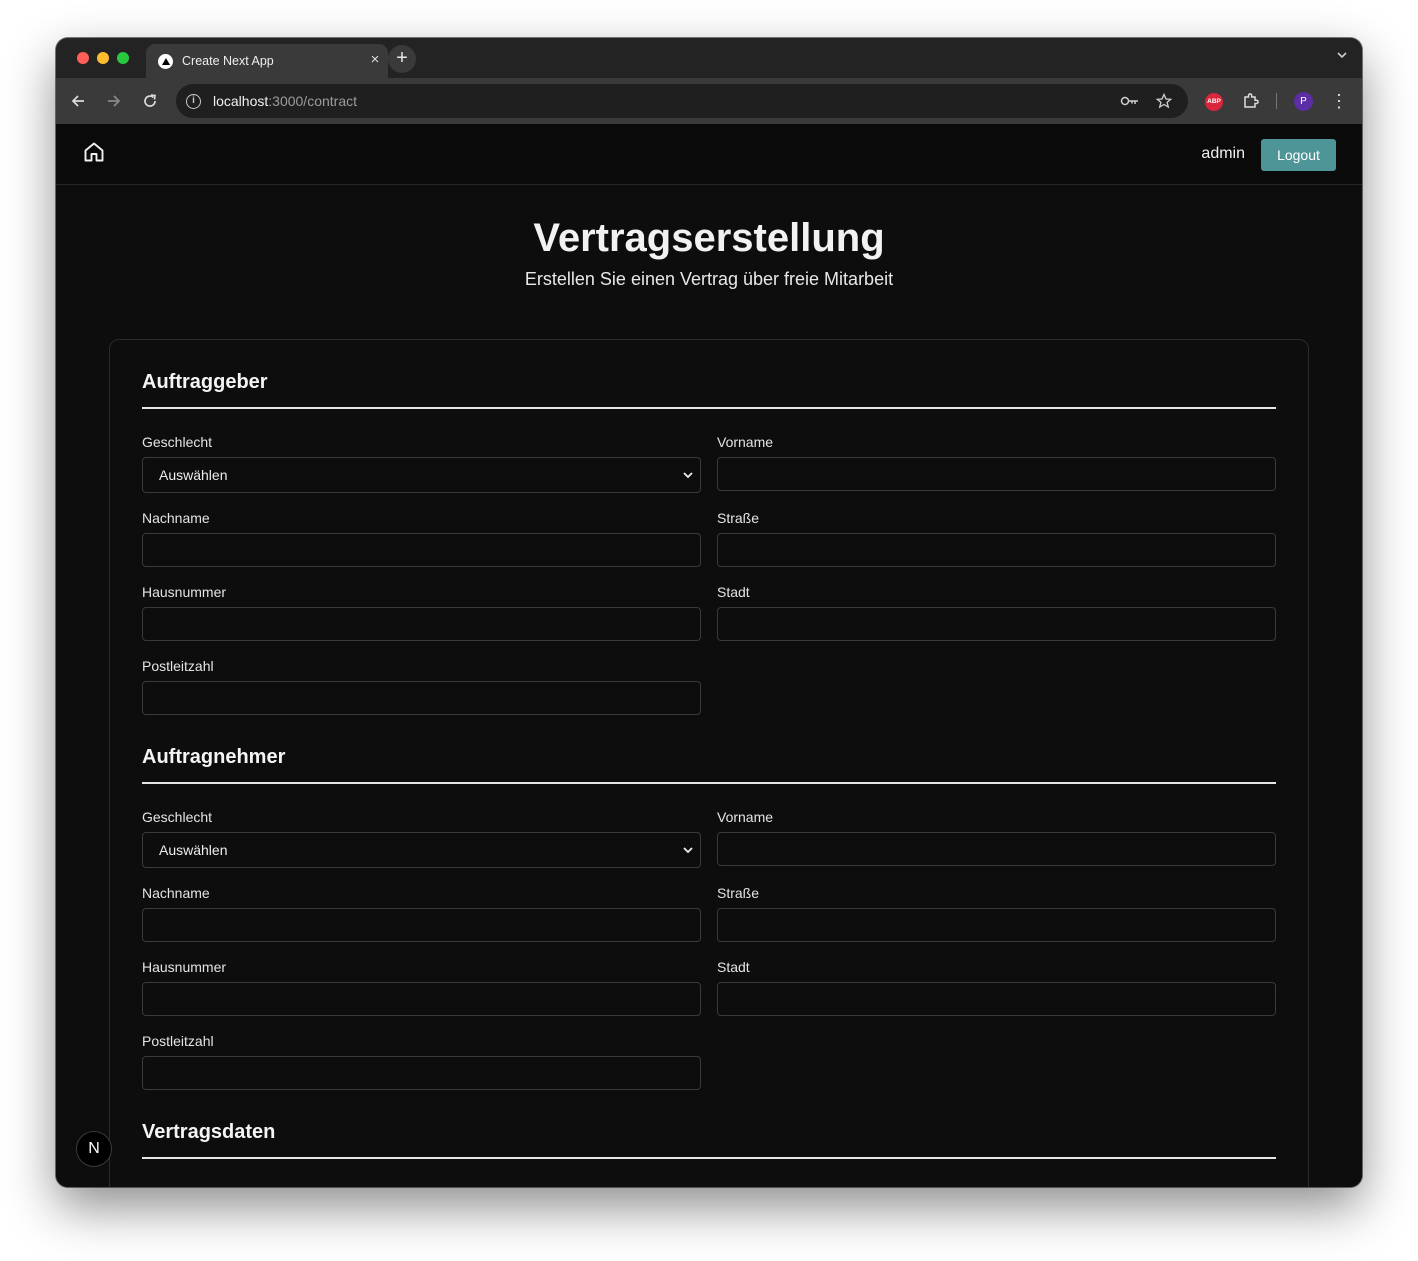 The image size is (1418, 1261). Describe the element at coordinates (177, 442) in the screenshot. I see `client-gender-label: Geschlecht` at that location.